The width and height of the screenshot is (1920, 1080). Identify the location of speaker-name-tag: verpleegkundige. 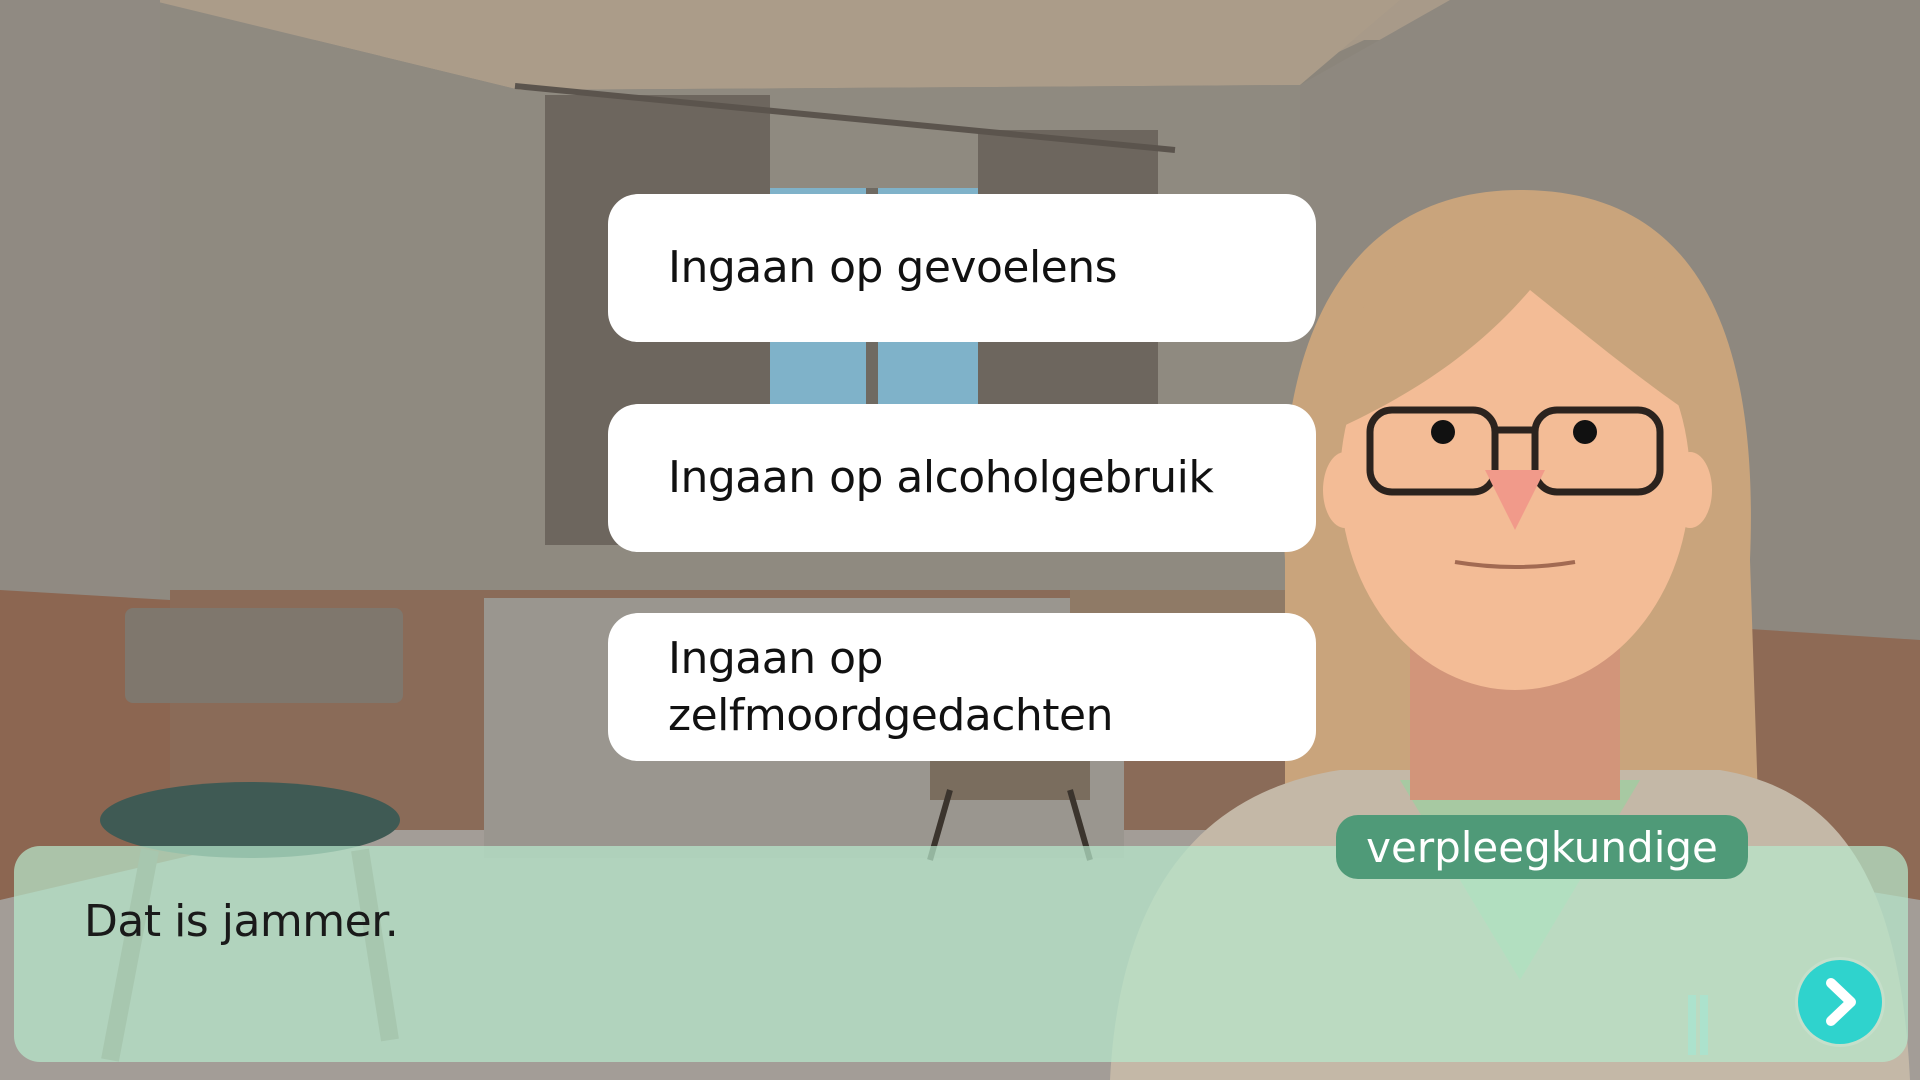
(1542, 847).